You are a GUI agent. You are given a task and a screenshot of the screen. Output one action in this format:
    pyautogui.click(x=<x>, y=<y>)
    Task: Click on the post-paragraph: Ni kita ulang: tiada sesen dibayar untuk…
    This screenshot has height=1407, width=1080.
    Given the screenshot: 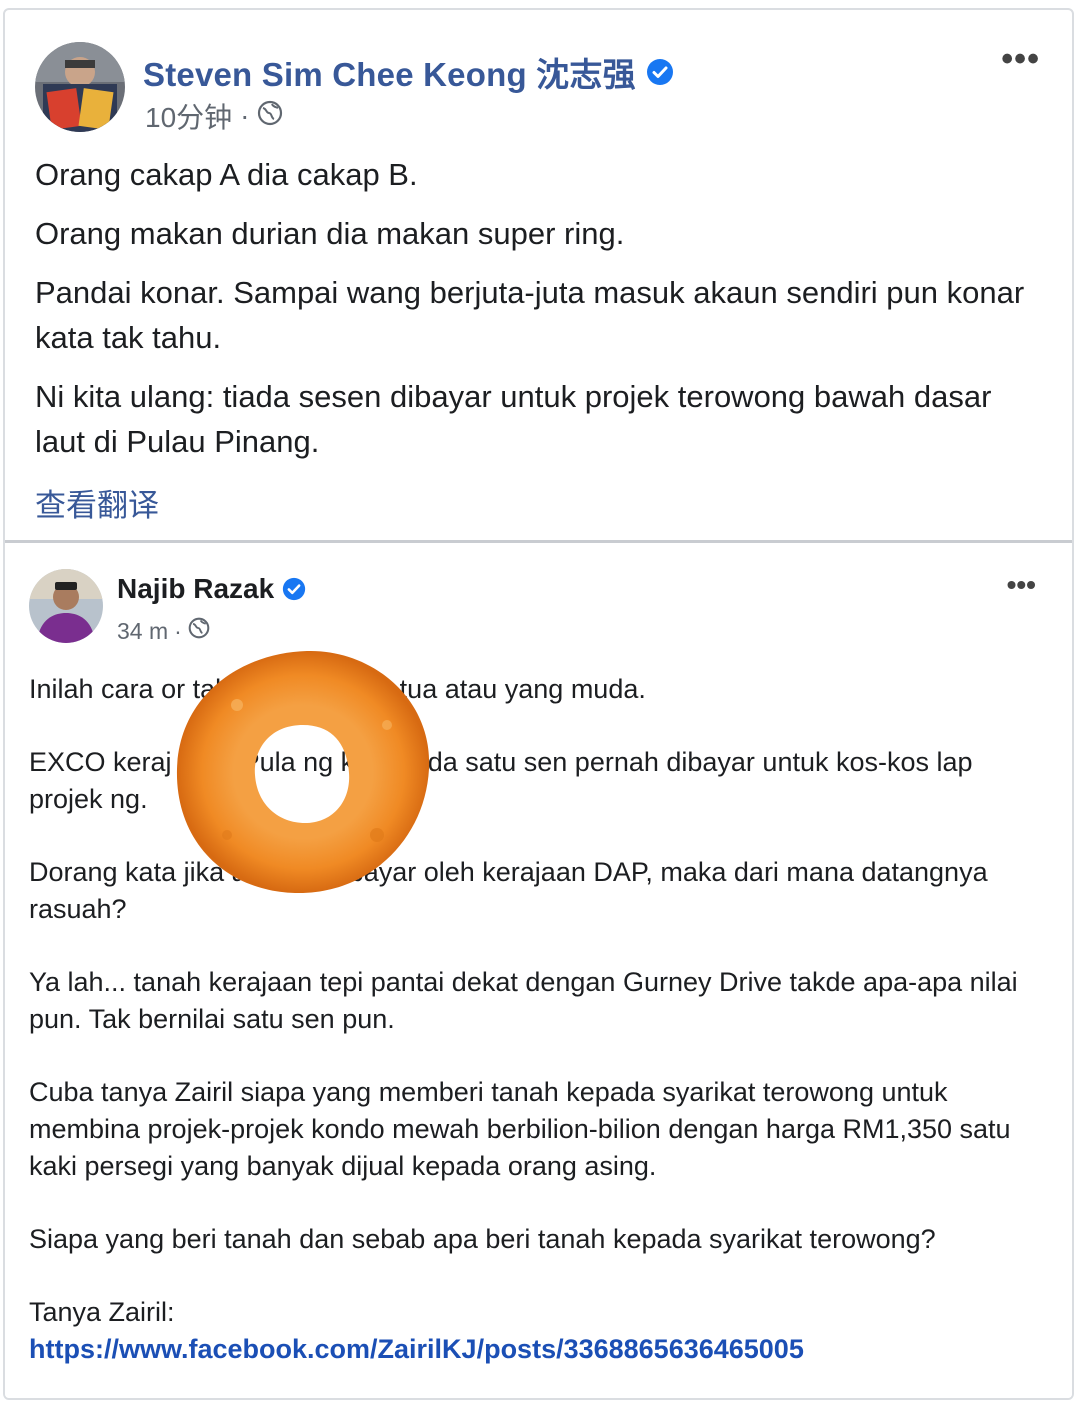 What is the action you would take?
    pyautogui.click(x=513, y=419)
    